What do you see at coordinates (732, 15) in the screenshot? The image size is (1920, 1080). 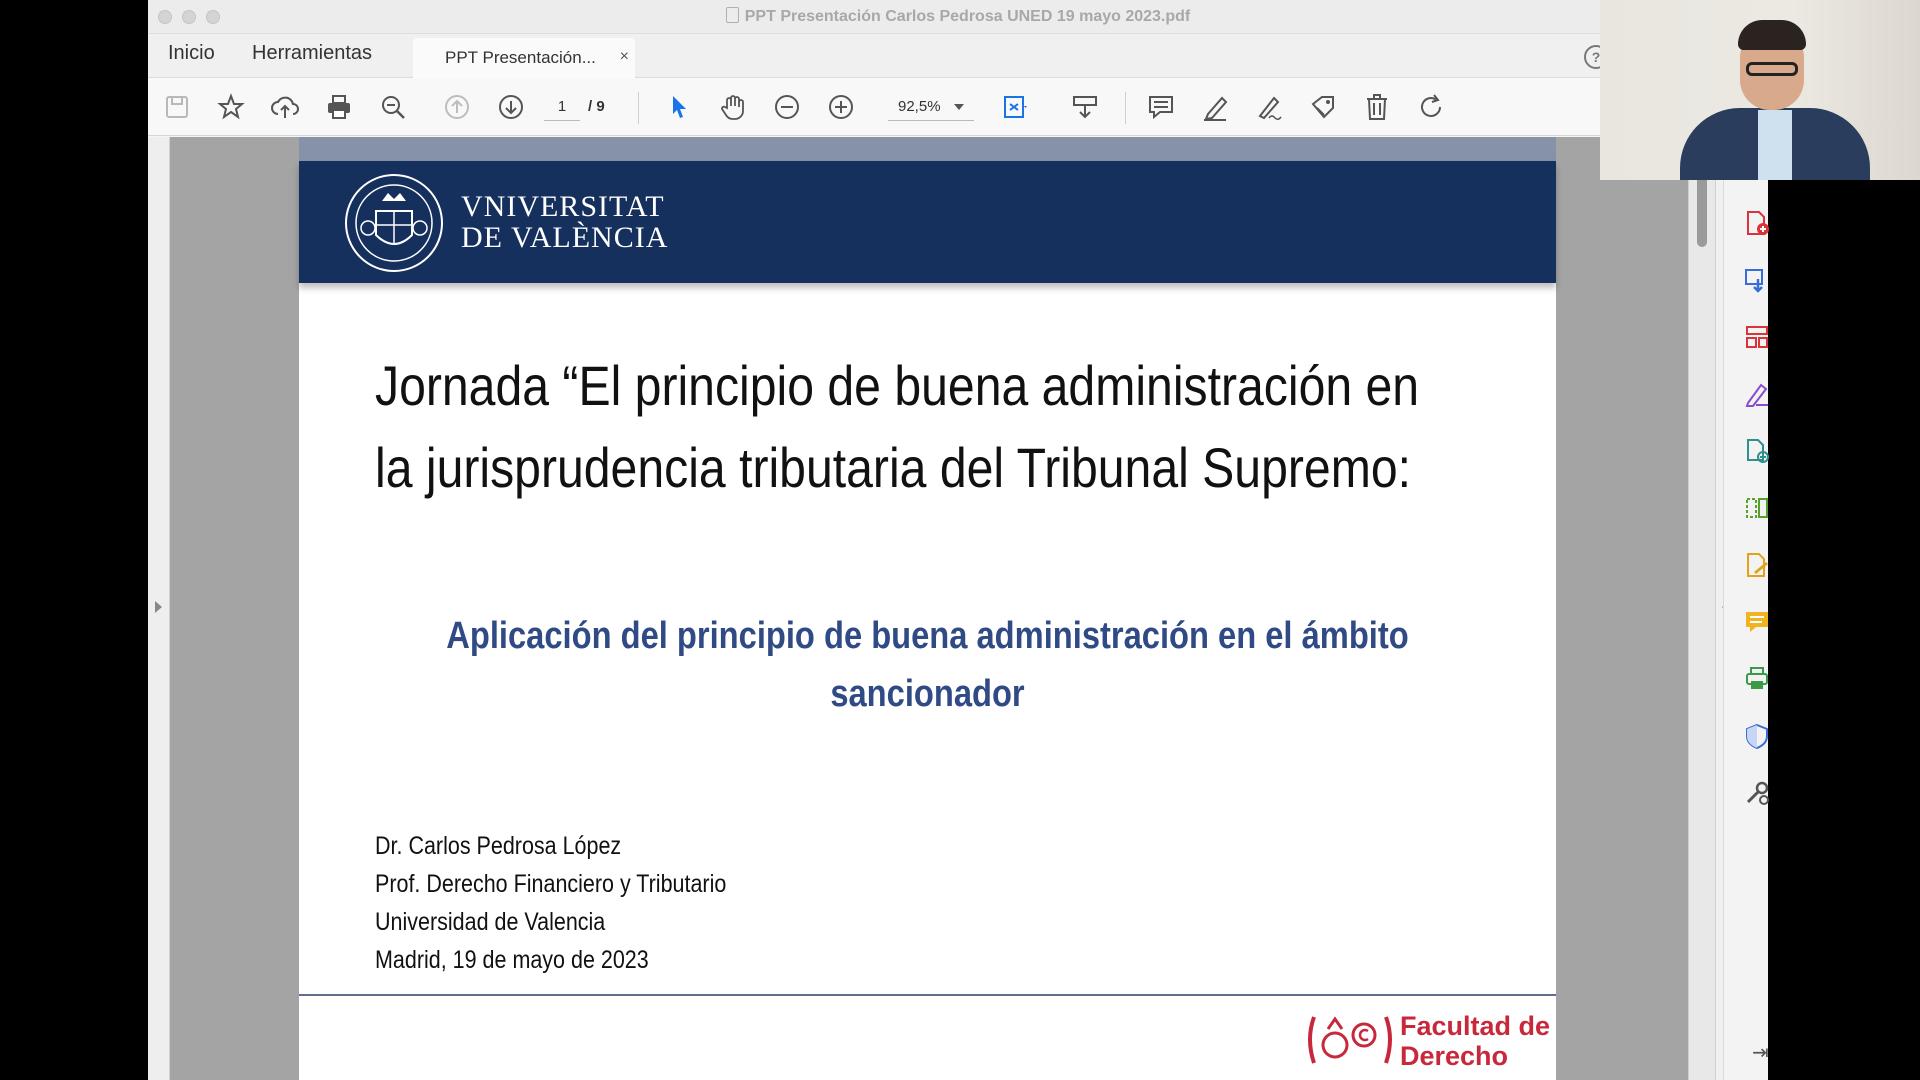 I see `pdf-document-icon` at bounding box center [732, 15].